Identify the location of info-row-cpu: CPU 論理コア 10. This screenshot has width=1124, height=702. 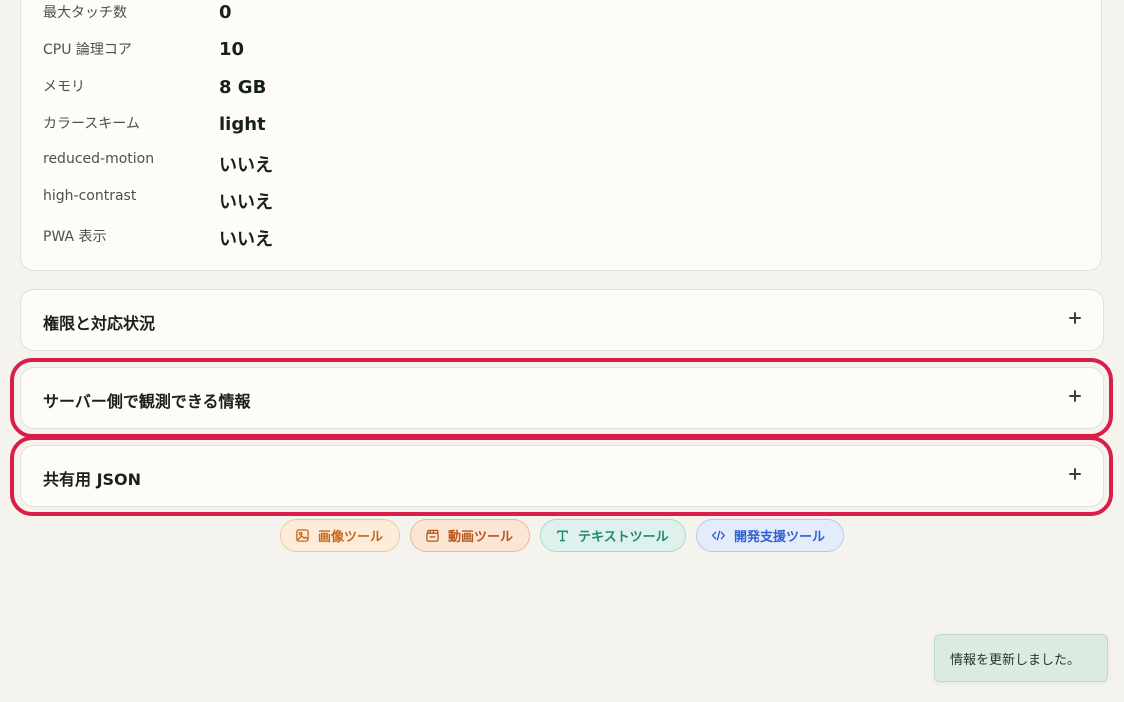
(561, 56).